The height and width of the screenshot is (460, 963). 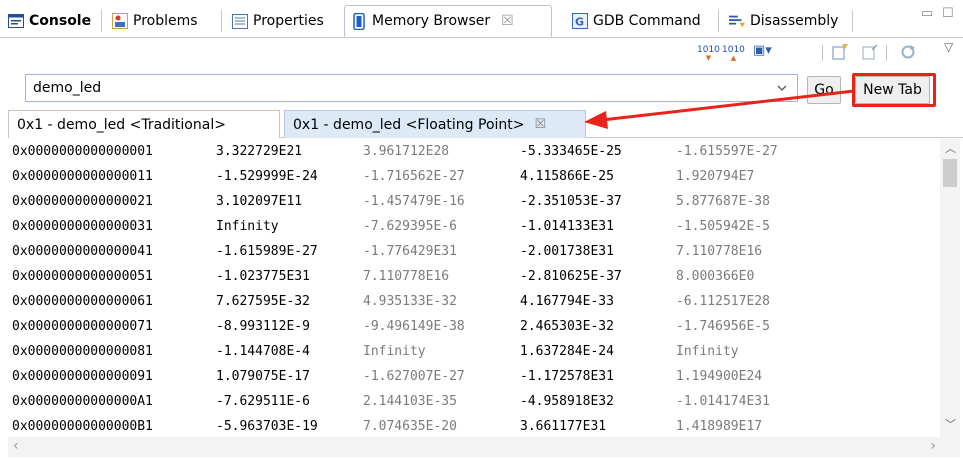 I want to click on float-value-cell: -6.112517E28, so click(x=723, y=301).